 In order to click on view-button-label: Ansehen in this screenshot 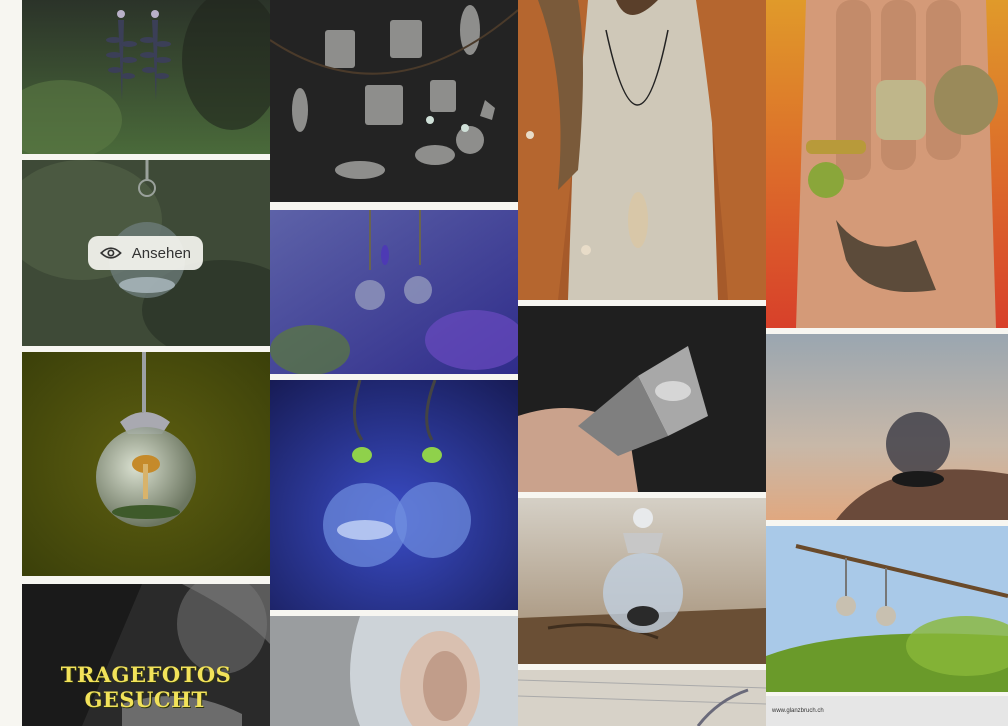, I will do `click(161, 253)`.